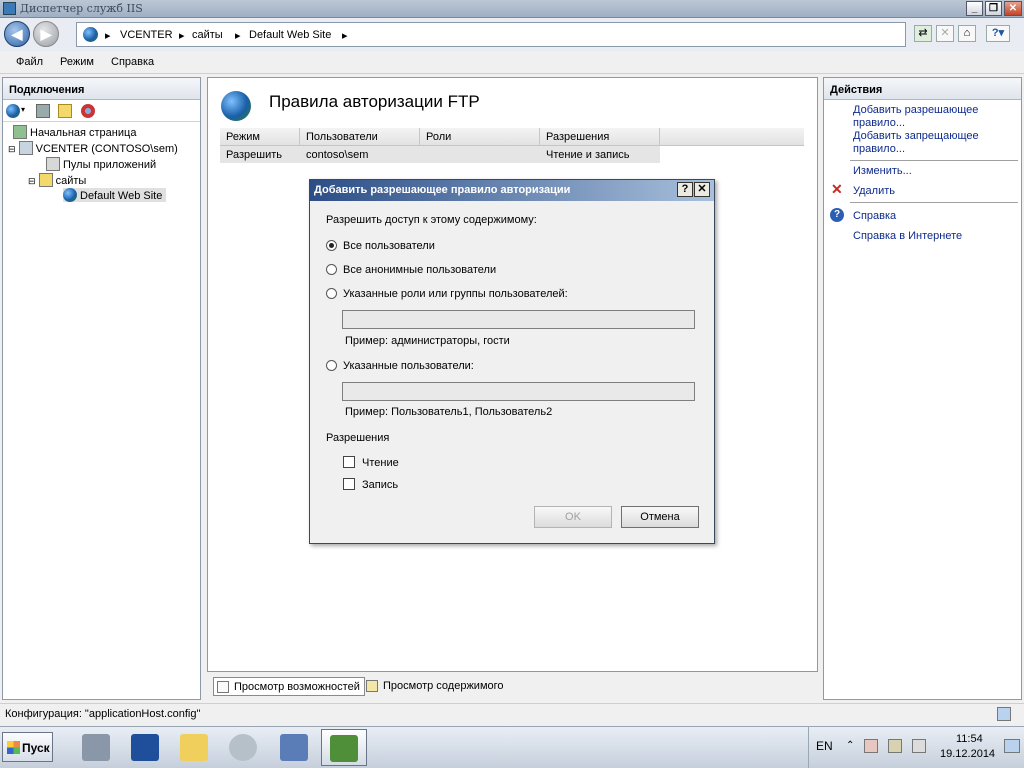 The image size is (1024, 768). Describe the element at coordinates (512, 9) in the screenshot. I see `title-bar: Диспетчер служб IIS _ ❐ ✕` at that location.